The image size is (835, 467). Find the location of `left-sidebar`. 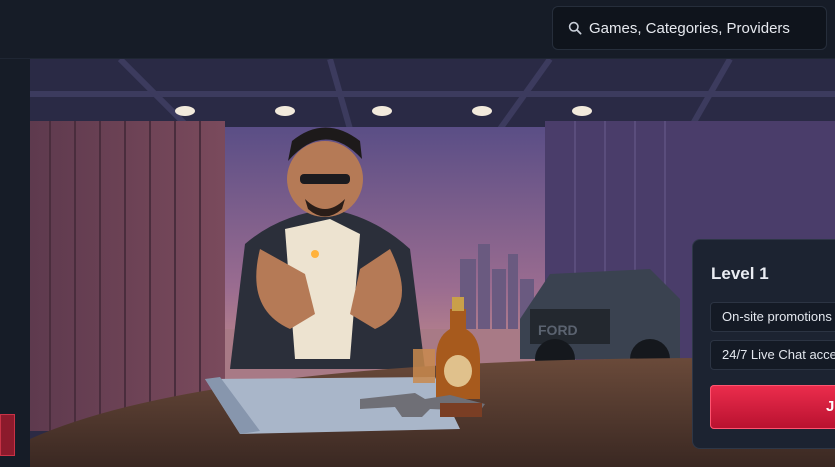

left-sidebar is located at coordinates (15, 263).